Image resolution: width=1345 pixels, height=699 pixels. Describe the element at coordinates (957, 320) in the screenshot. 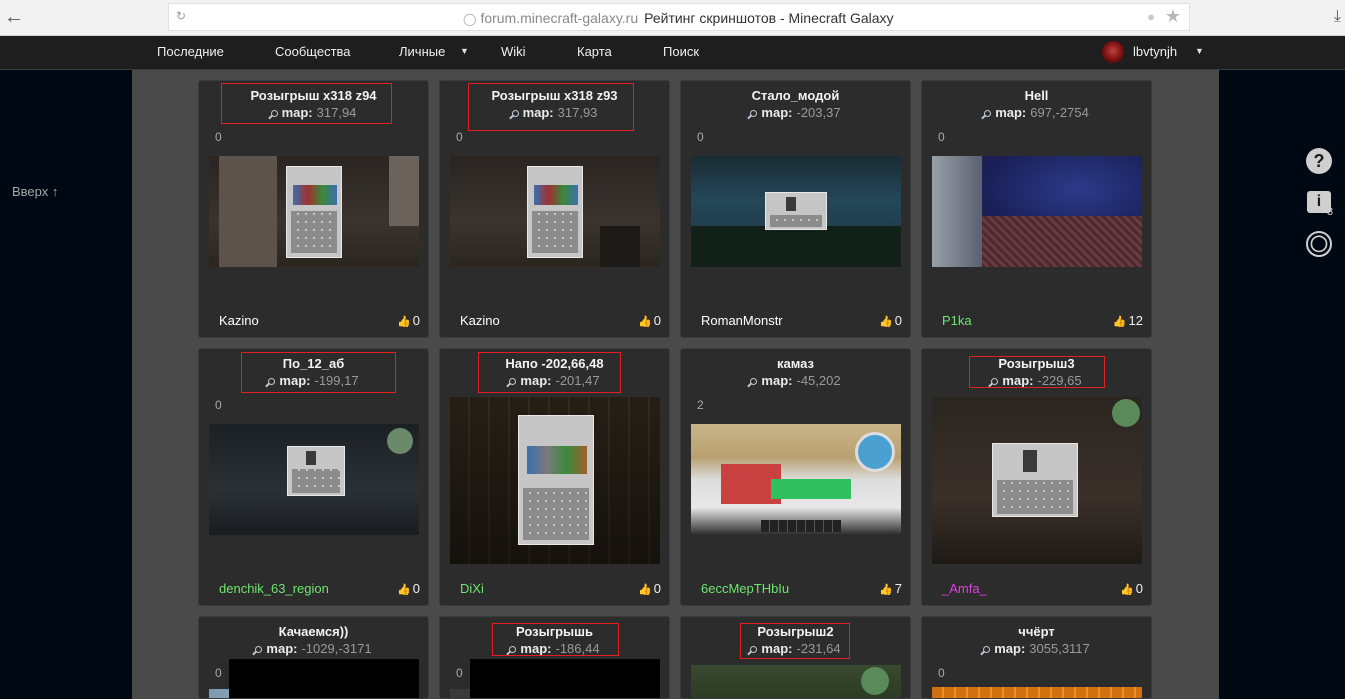

I see `author-link: P1ka` at that location.